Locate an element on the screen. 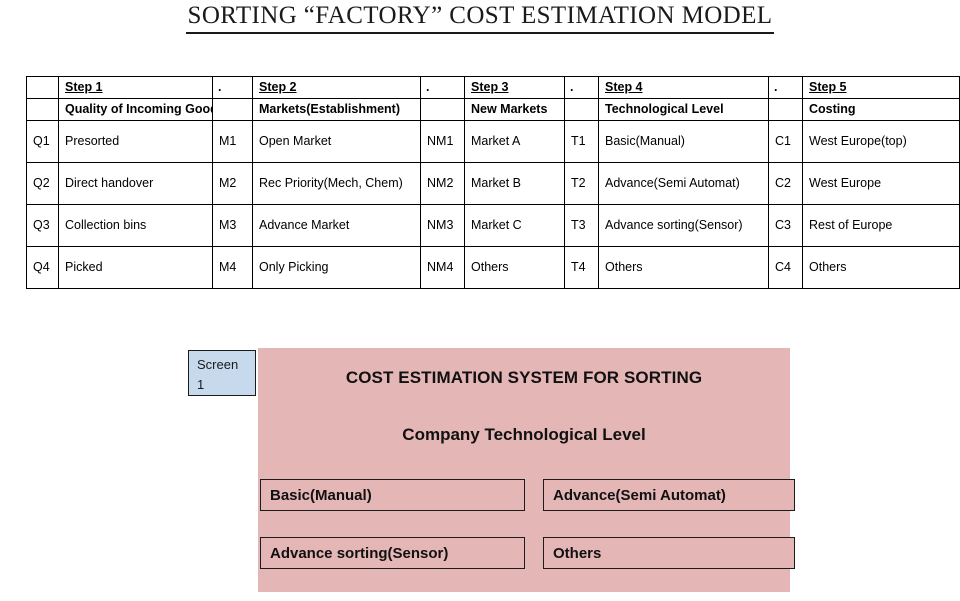 The width and height of the screenshot is (960, 601). option-button-others: Others is located at coordinates (669, 553).